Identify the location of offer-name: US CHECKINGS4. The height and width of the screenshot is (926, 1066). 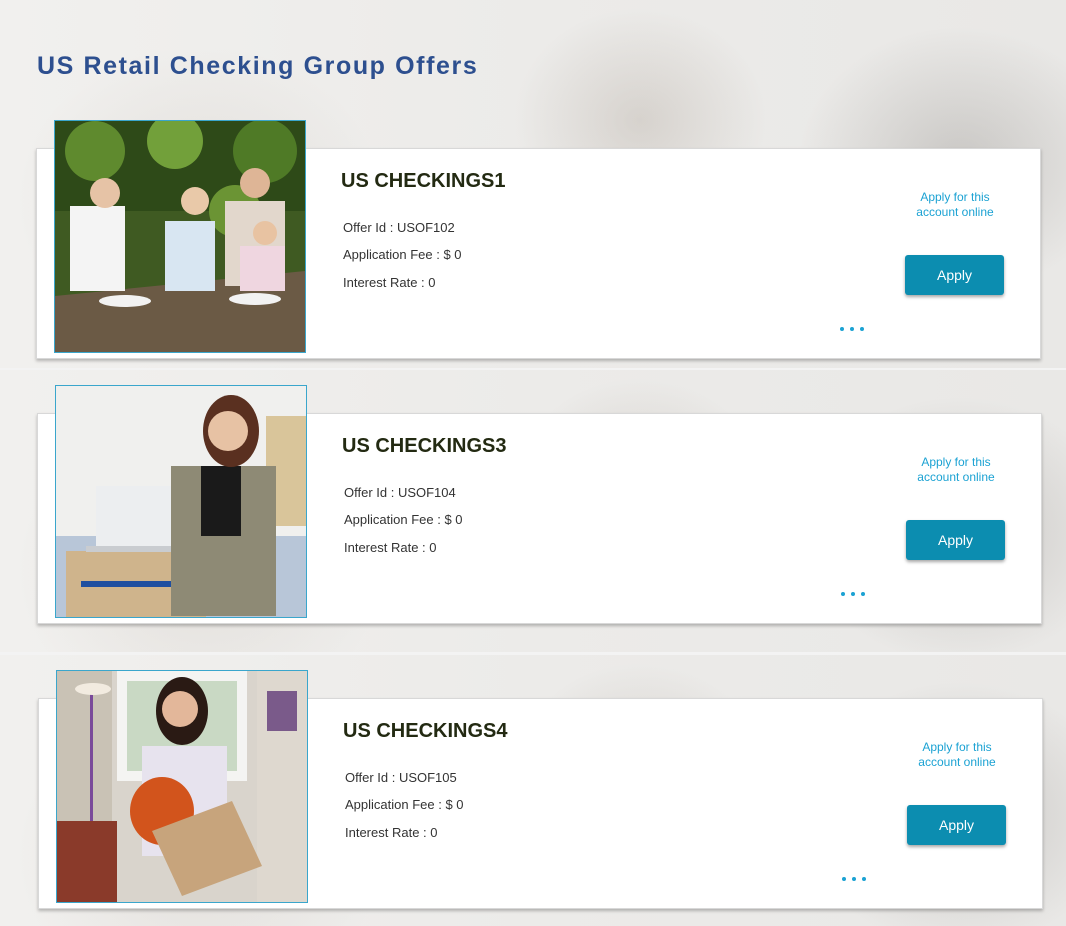
(425, 731).